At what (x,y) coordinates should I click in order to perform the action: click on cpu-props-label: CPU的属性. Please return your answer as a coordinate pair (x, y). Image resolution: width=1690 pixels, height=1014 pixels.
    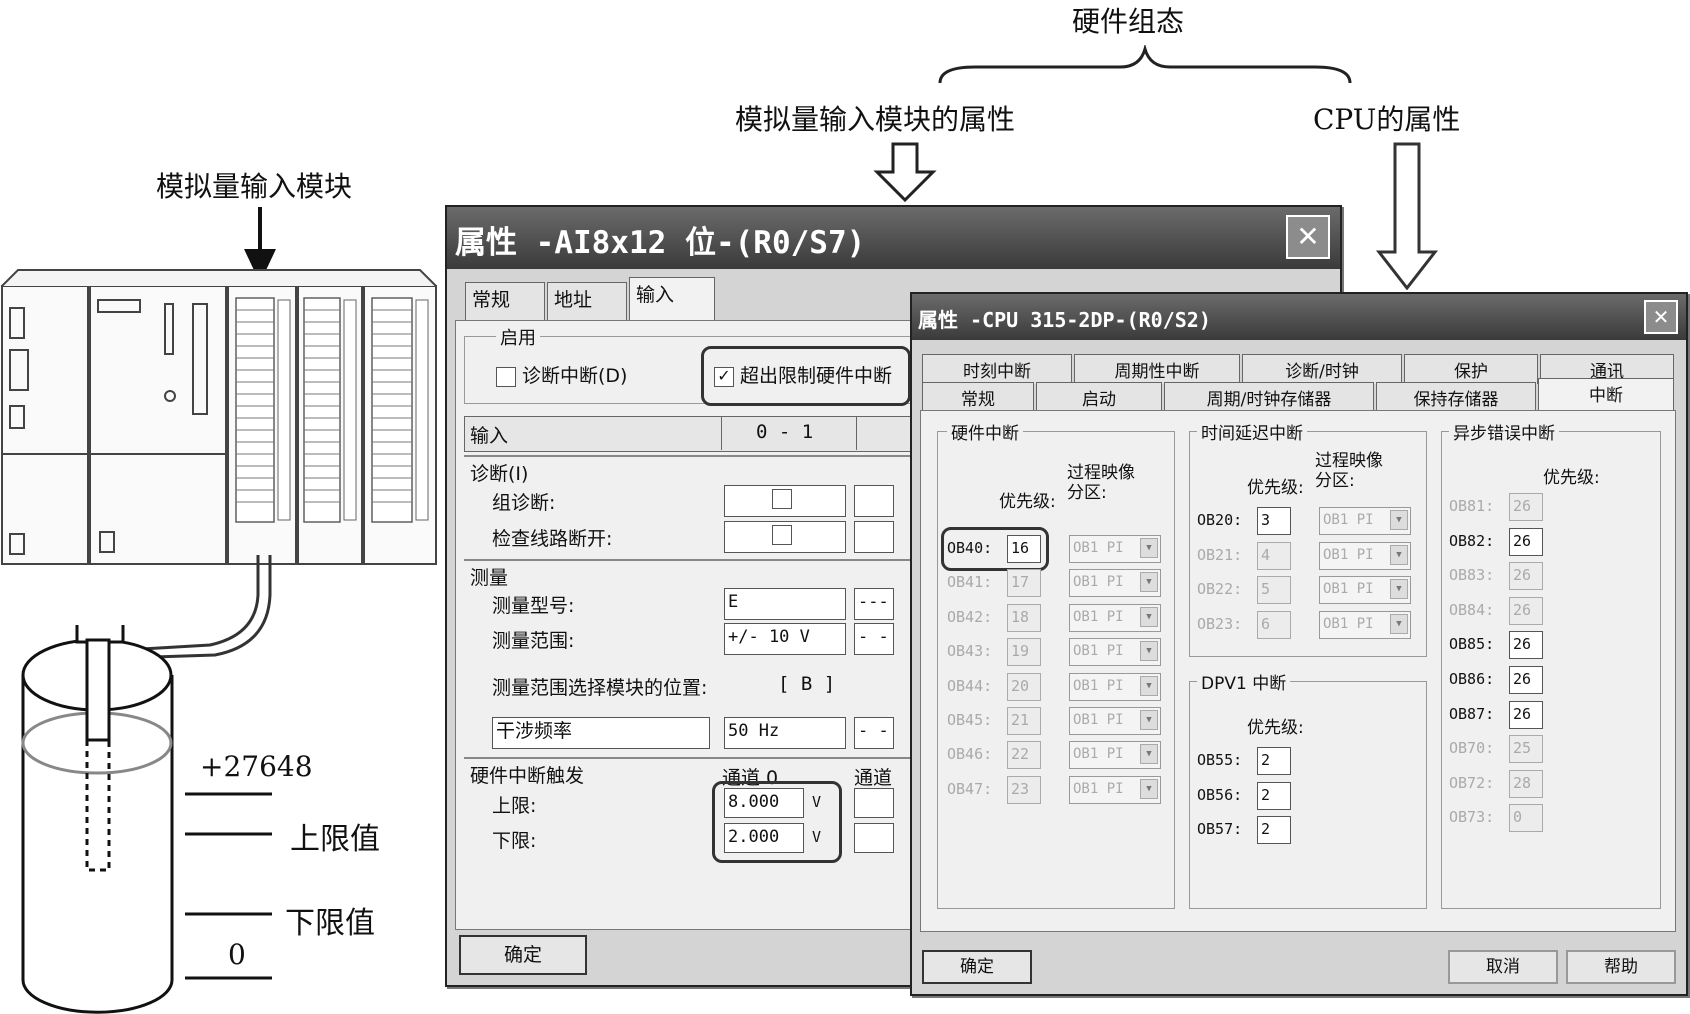
    Looking at the image, I should click on (1387, 119).